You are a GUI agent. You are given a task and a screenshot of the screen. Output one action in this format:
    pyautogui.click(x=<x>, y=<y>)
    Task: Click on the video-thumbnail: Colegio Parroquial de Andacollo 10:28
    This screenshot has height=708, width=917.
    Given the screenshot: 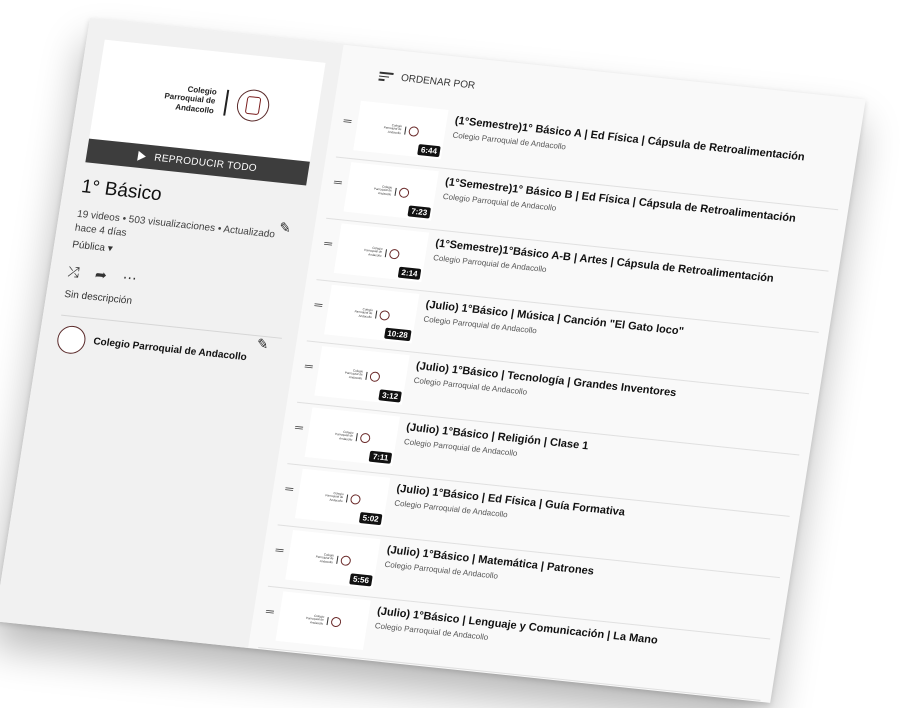 What is the action you would take?
    pyautogui.click(x=372, y=314)
    